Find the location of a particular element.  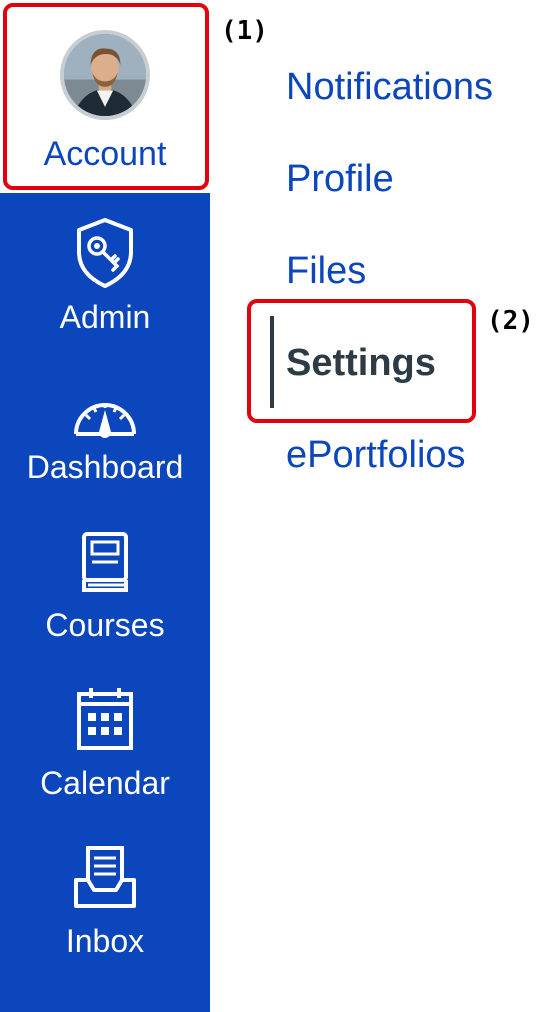

nav-item-admin: Admin is located at coordinates (105, 275).